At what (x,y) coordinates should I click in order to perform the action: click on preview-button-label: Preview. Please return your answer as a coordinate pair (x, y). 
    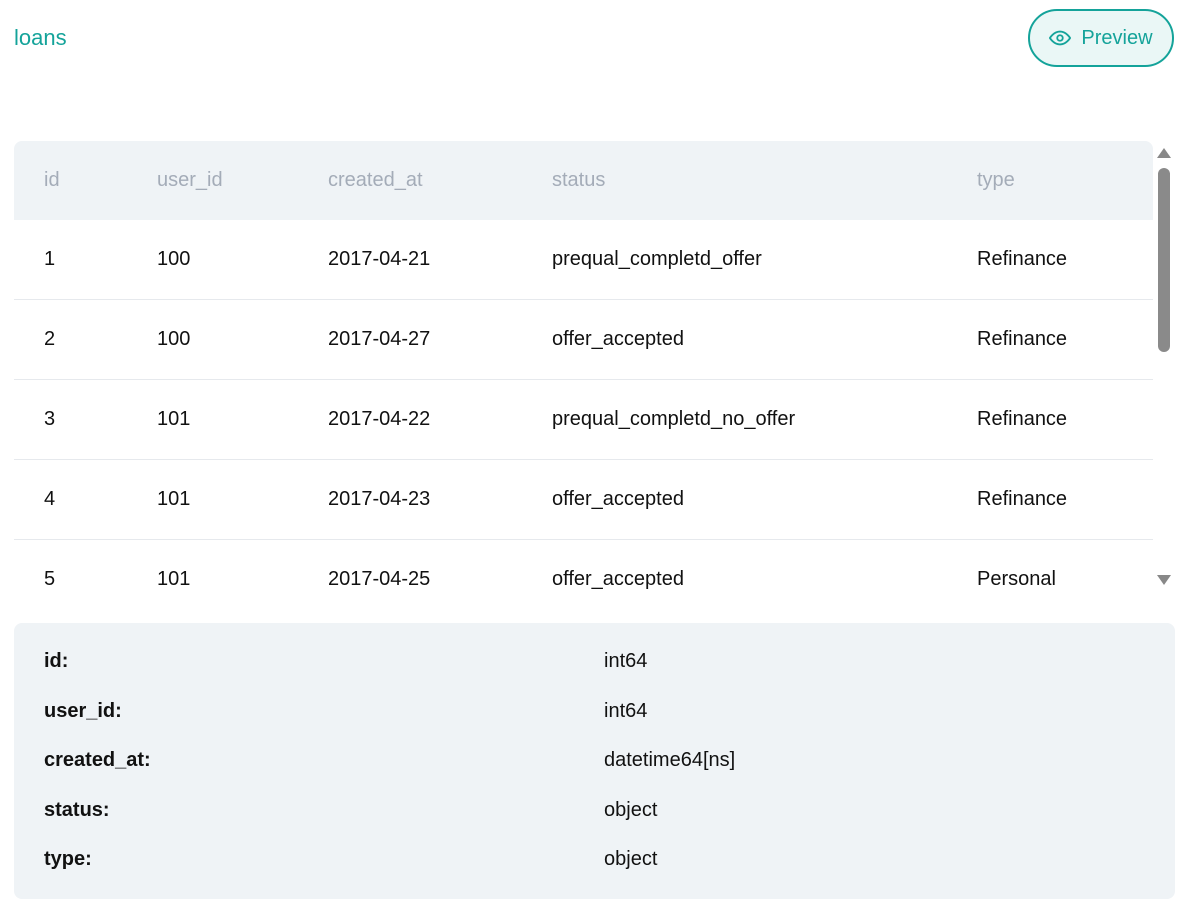
    Looking at the image, I should click on (1117, 37).